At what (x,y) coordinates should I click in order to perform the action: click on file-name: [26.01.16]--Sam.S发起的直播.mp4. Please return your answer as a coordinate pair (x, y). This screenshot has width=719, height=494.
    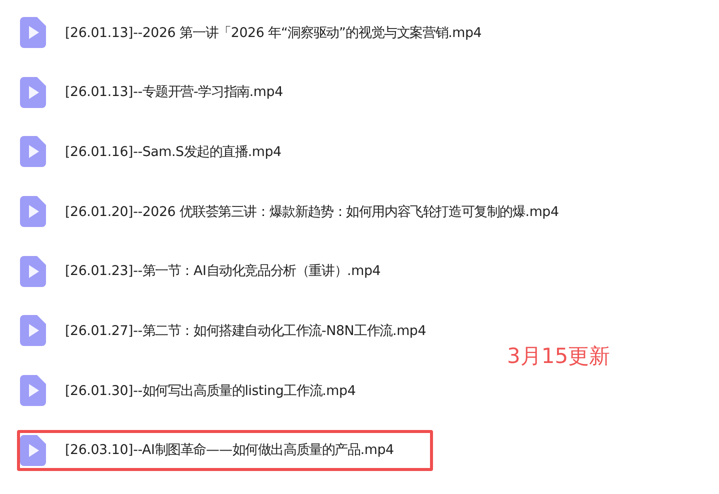
    Looking at the image, I should click on (173, 152).